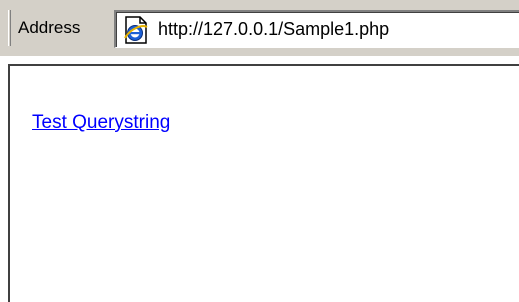  What do you see at coordinates (259, 60) in the screenshot?
I see `toolbar-separator` at bounding box center [259, 60].